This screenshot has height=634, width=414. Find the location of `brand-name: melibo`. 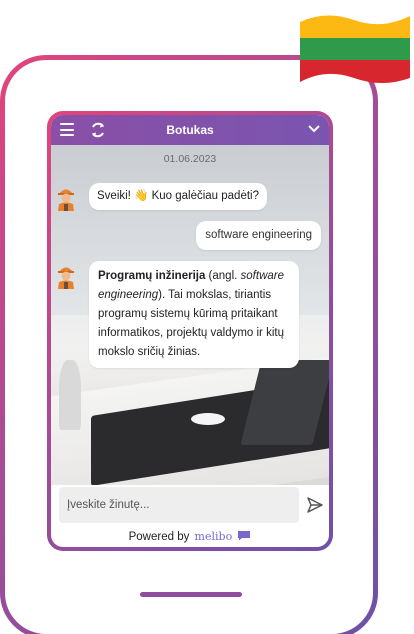

brand-name: melibo is located at coordinates (214, 536).